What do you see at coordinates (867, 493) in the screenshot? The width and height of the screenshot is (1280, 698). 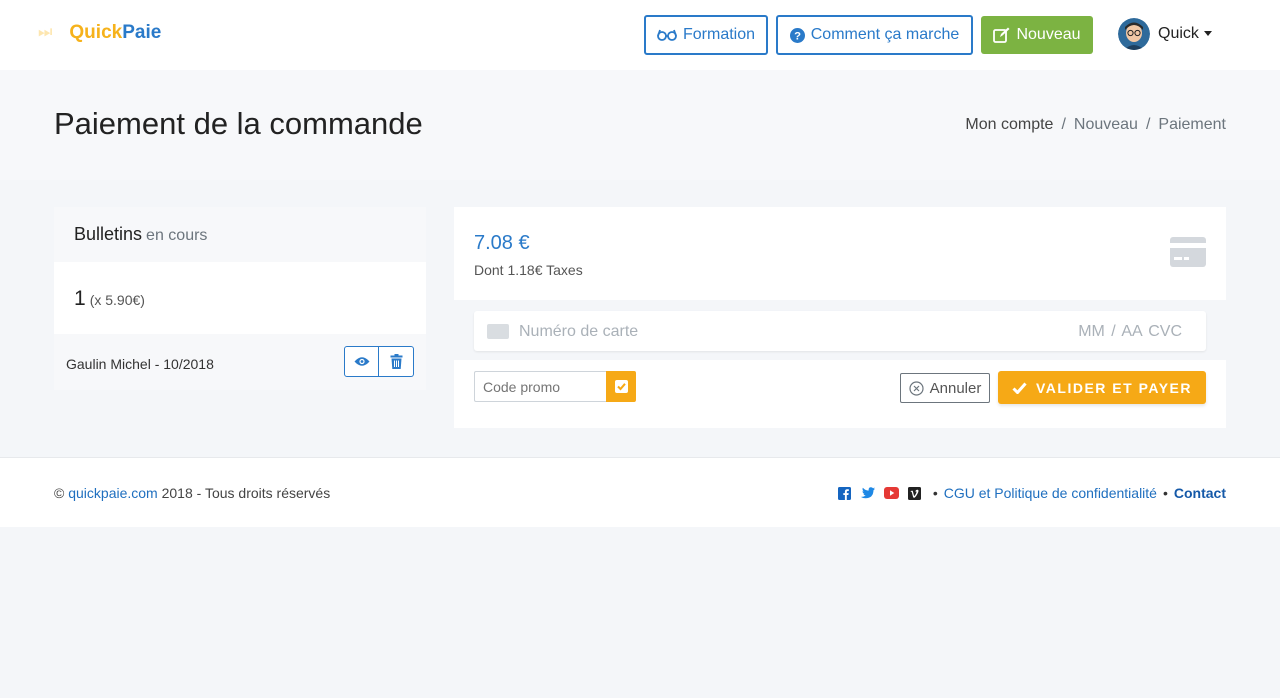 I see `twitter-icon` at bounding box center [867, 493].